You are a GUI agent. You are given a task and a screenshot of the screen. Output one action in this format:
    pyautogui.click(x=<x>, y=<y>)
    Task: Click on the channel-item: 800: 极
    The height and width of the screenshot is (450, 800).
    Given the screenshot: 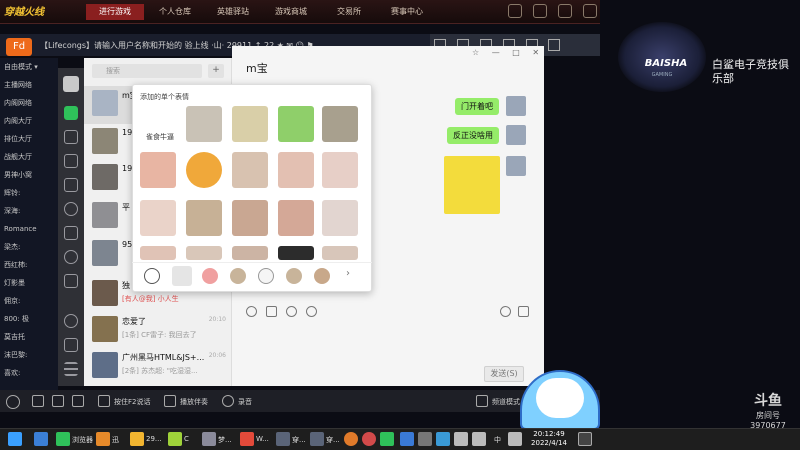 What is the action you would take?
    pyautogui.click(x=29, y=319)
    